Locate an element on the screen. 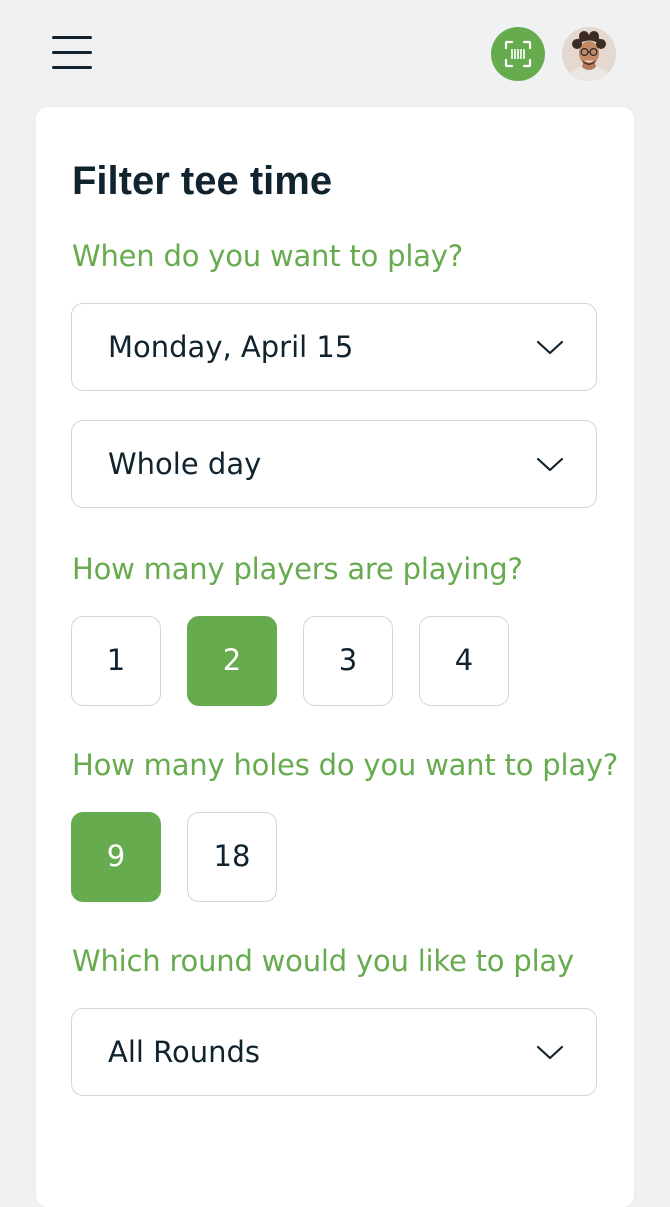 Image resolution: width=670 pixels, height=1207 pixels. avatar-image is located at coordinates (589, 54).